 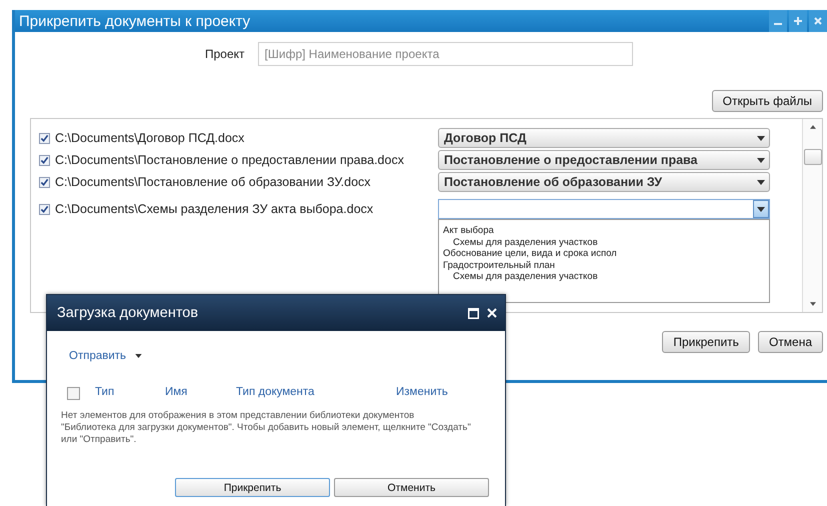 What do you see at coordinates (604, 160) in the screenshot?
I see `document-type-select: Постановление о предоставлении права` at bounding box center [604, 160].